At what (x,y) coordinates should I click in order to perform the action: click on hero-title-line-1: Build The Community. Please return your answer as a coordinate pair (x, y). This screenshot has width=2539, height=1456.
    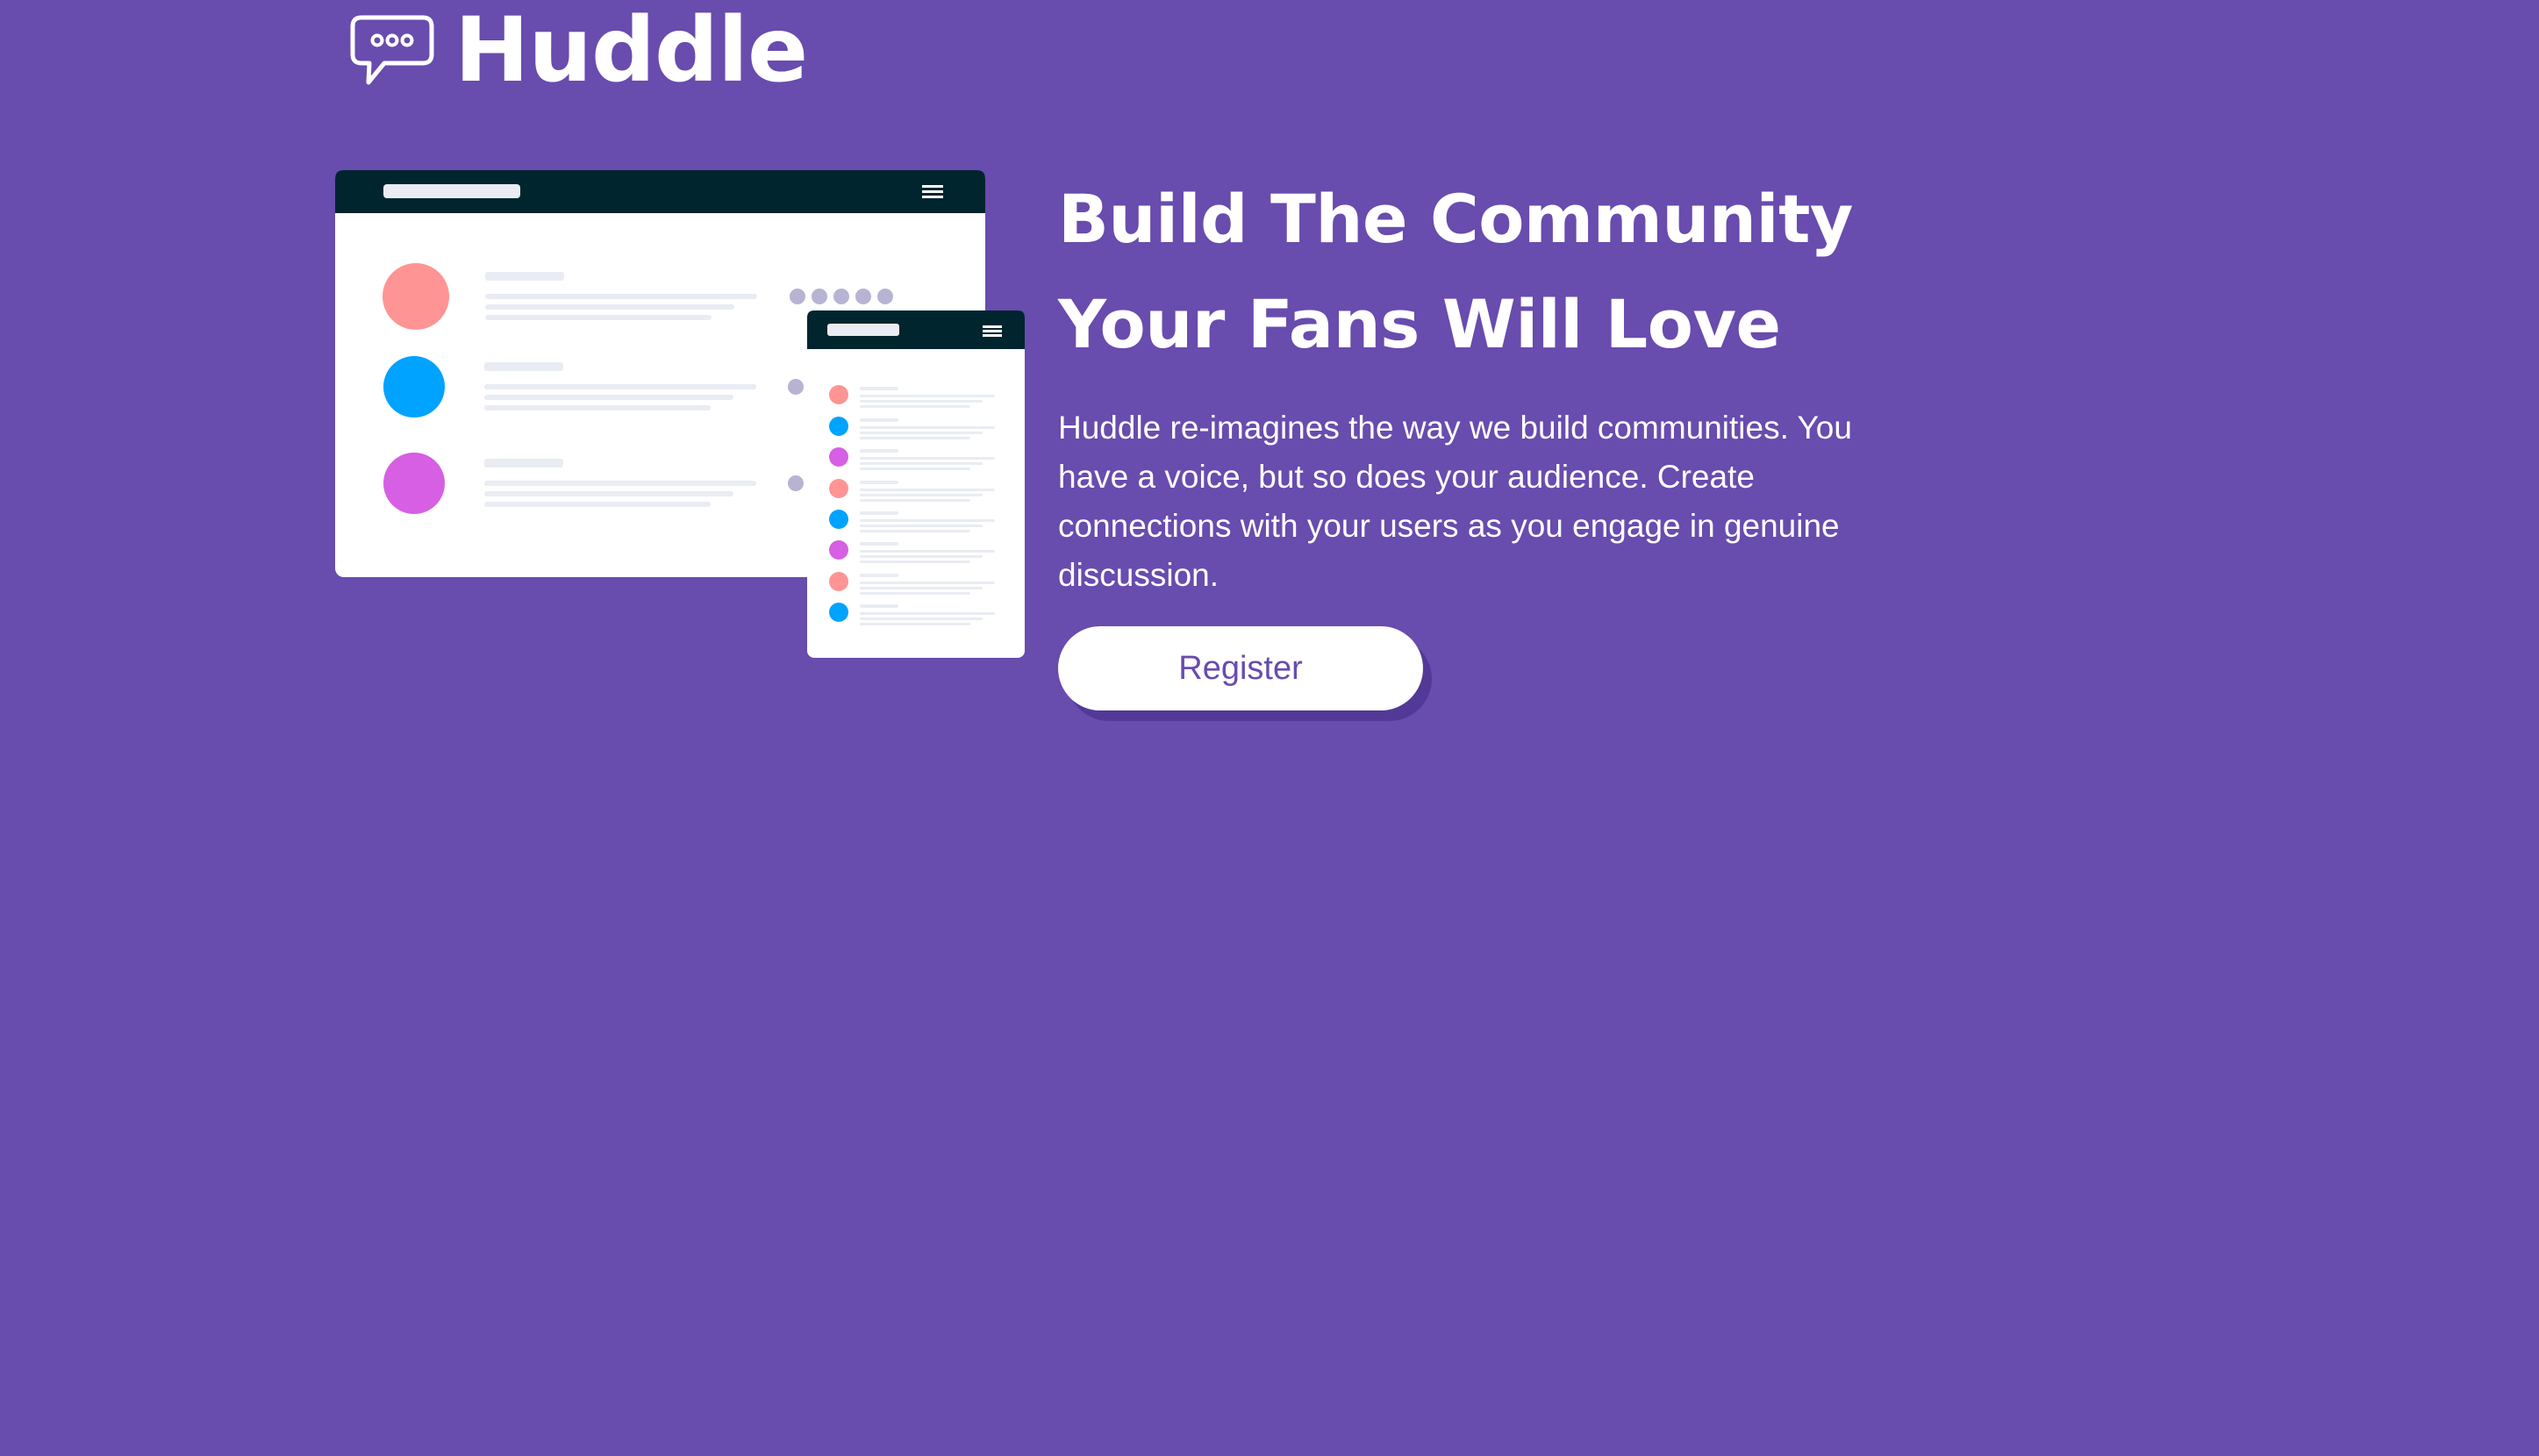
    Looking at the image, I should click on (1456, 219).